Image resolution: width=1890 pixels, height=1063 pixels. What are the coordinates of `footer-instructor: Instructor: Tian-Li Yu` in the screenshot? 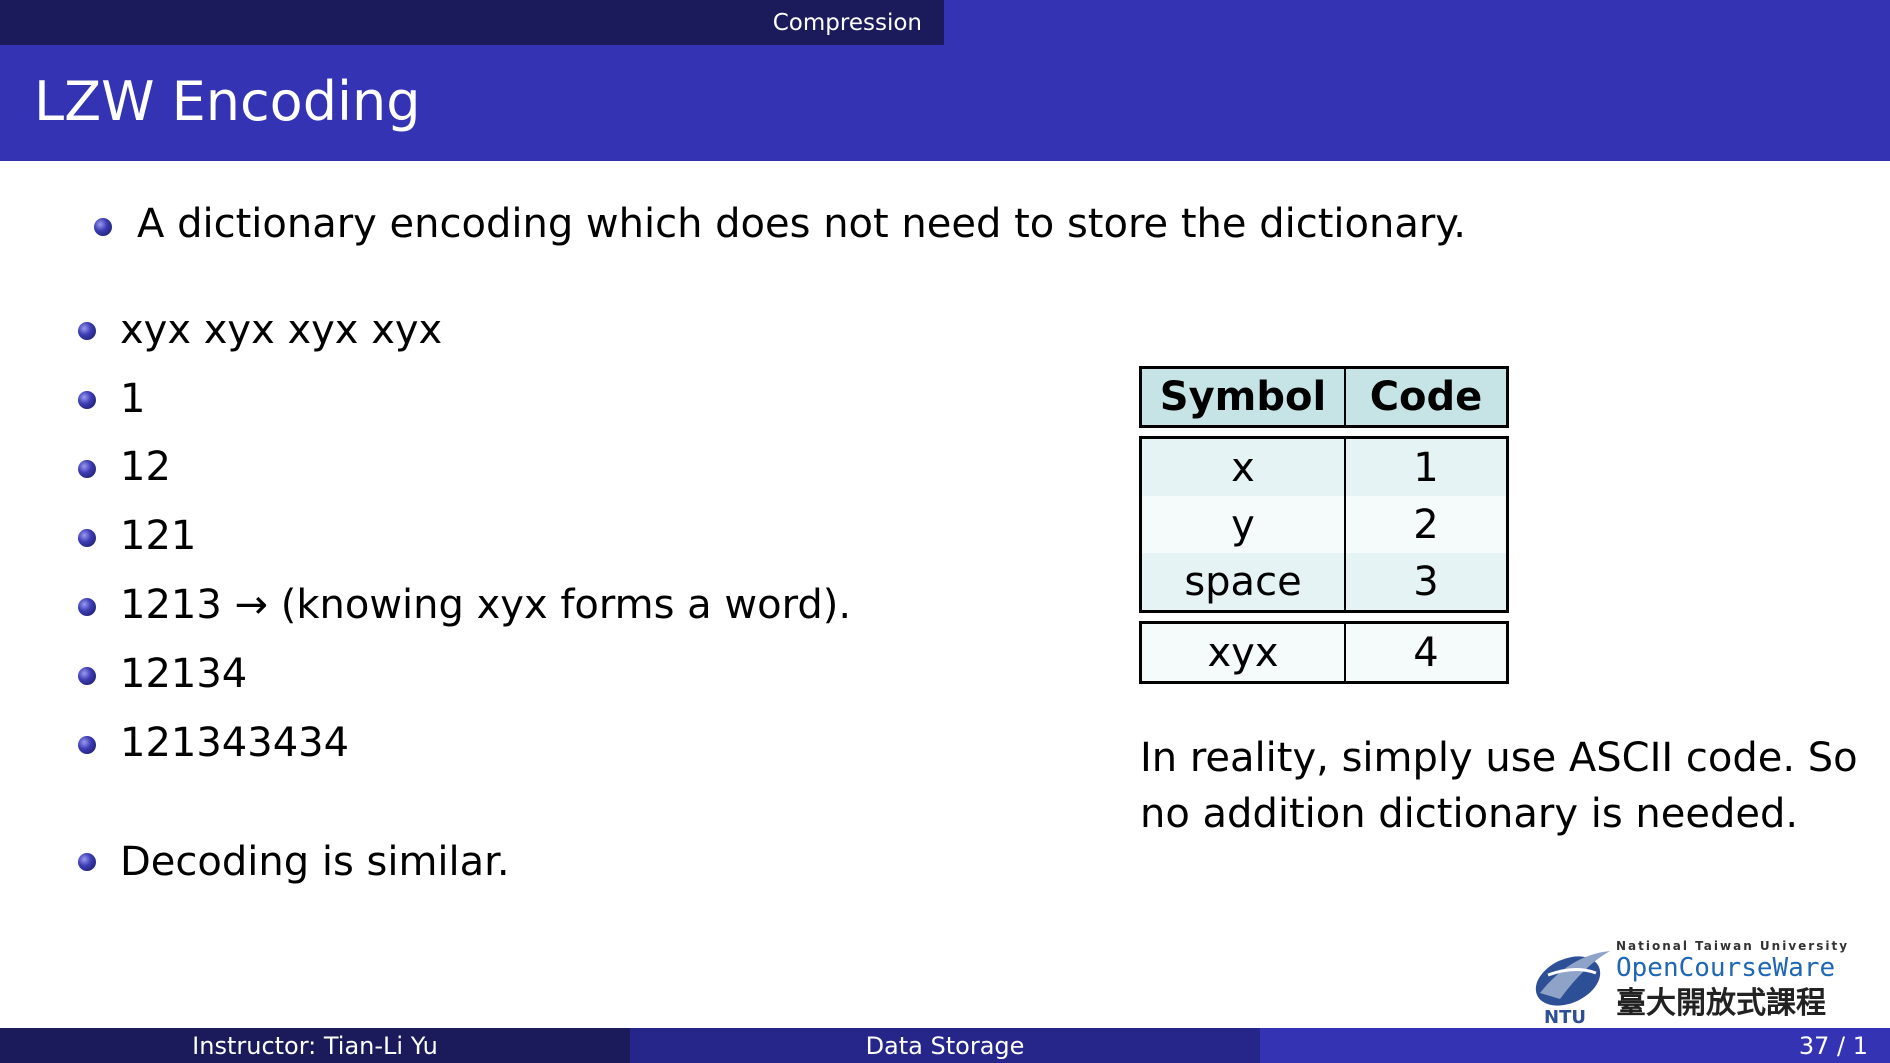 It's located at (315, 1045).